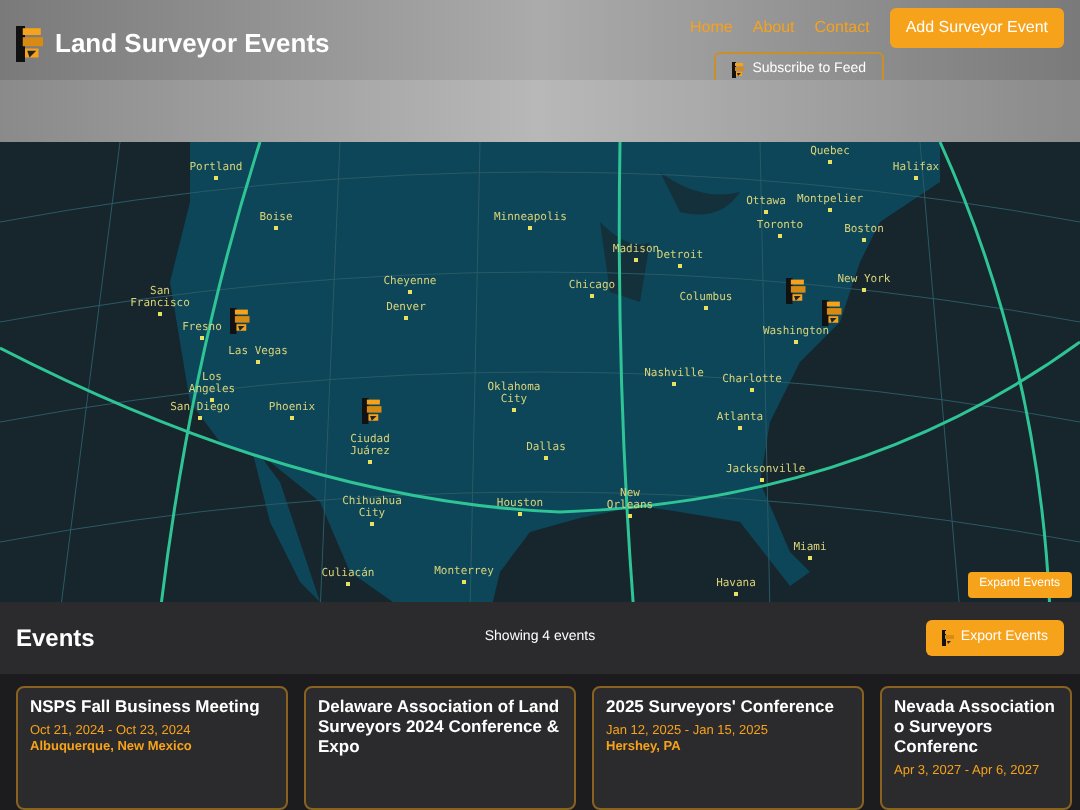 This screenshot has height=810, width=1080. What do you see at coordinates (975, 726) in the screenshot?
I see `event-title: Nevada Association o Surveyors Conferenc` at bounding box center [975, 726].